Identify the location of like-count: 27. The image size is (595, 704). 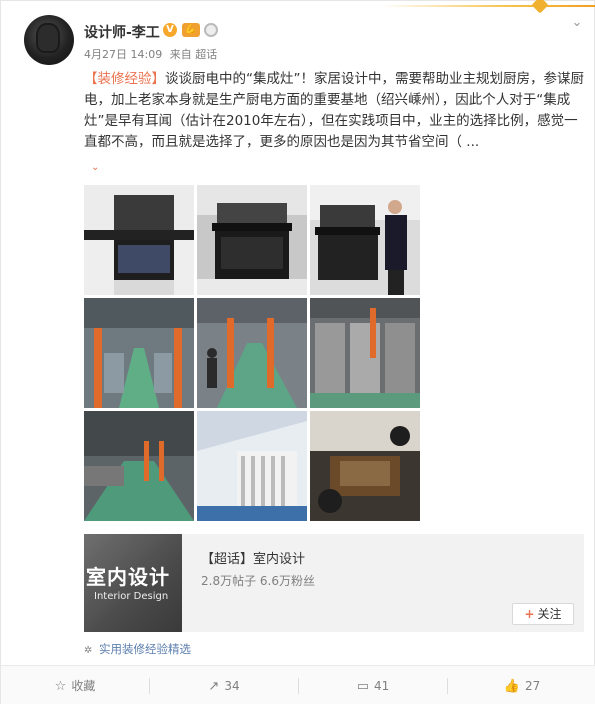
(532, 686).